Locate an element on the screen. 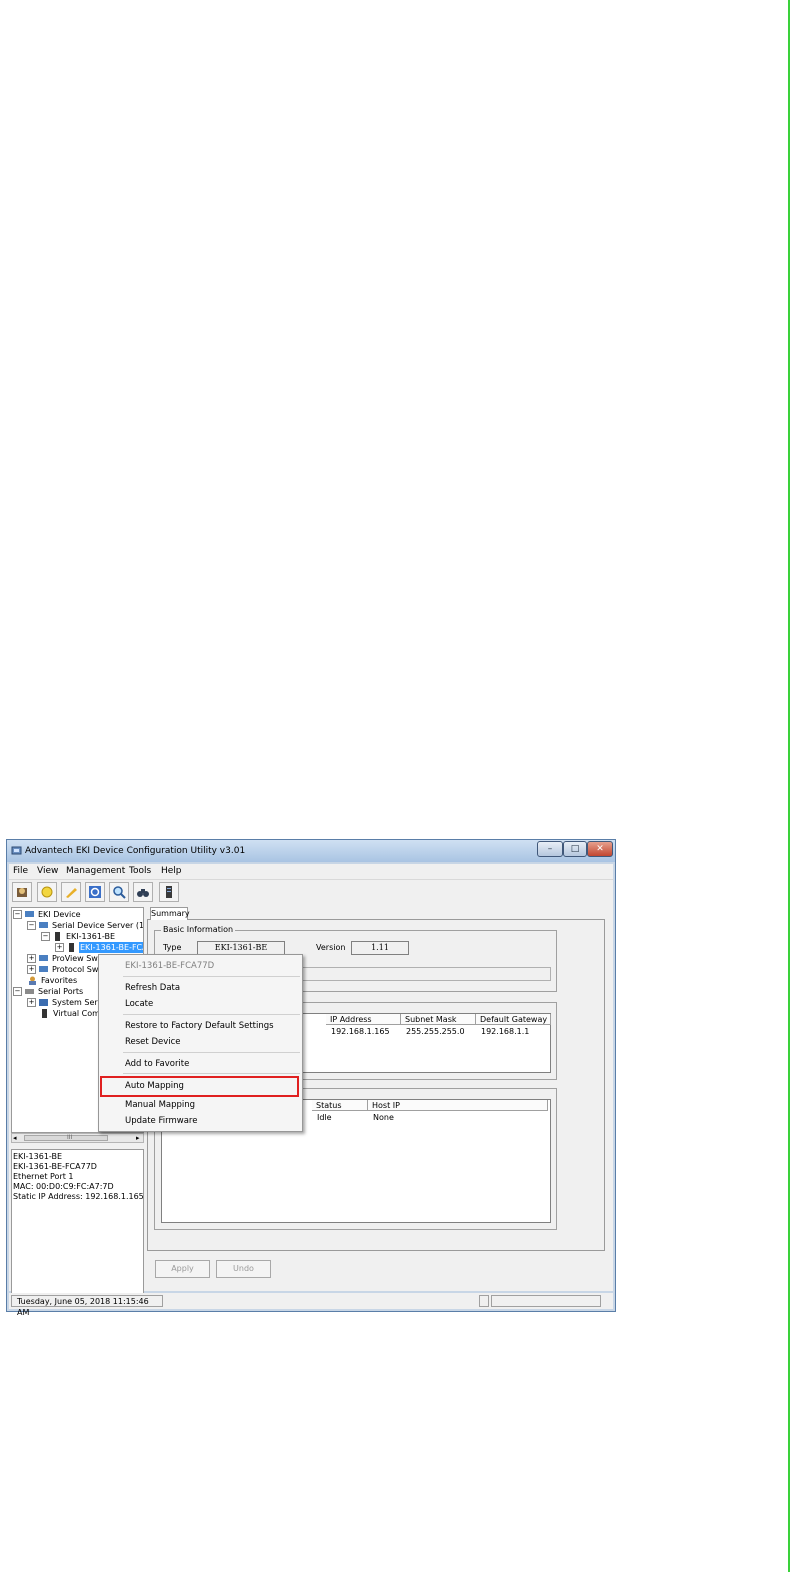  info-device-name: EKI-1361-BE-FCA77D is located at coordinates (55, 1166).